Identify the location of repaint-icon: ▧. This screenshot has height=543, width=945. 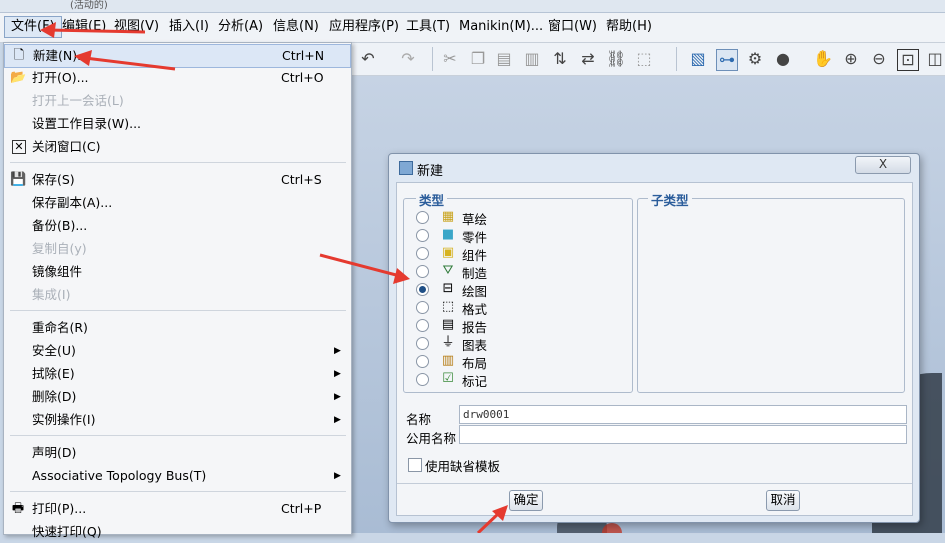
(698, 59).